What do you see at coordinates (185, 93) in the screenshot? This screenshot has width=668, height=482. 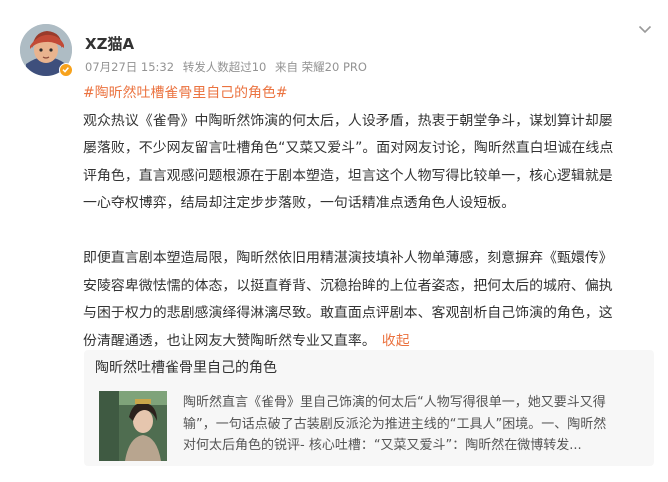 I see `topic-link: #陶昕然吐槽雀骨里自己的角色#` at bounding box center [185, 93].